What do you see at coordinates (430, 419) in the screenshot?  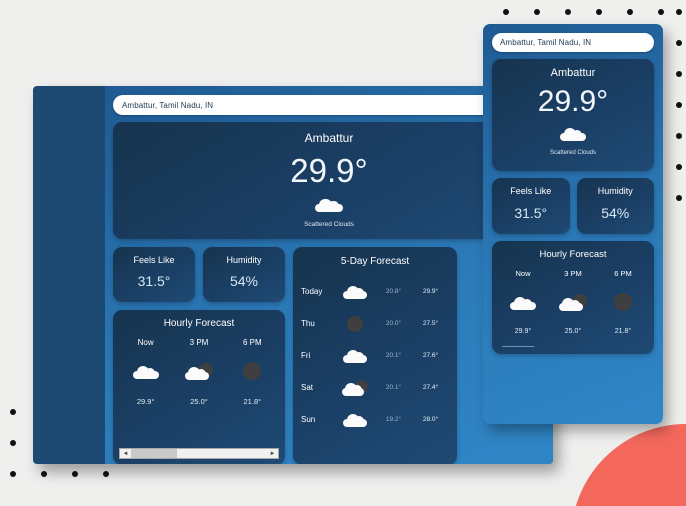 I see `daily-row-max-temp: 28.0°` at bounding box center [430, 419].